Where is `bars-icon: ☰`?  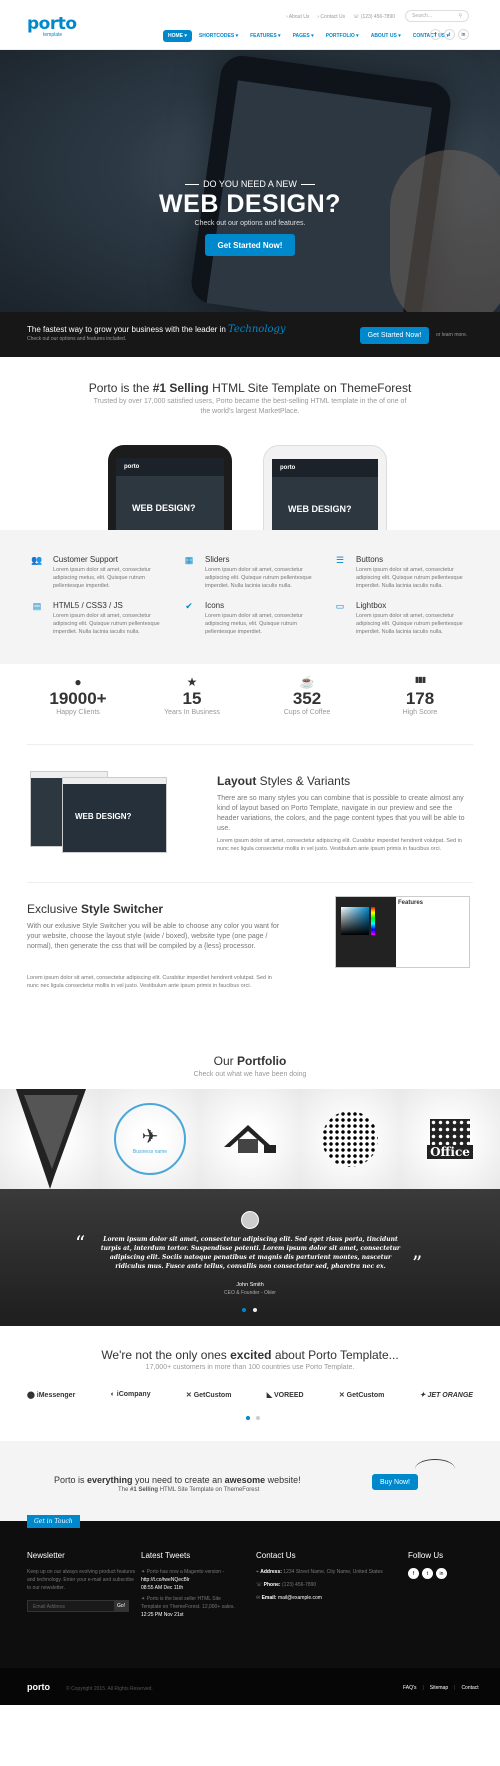 bars-icon: ☰ is located at coordinates (340, 560).